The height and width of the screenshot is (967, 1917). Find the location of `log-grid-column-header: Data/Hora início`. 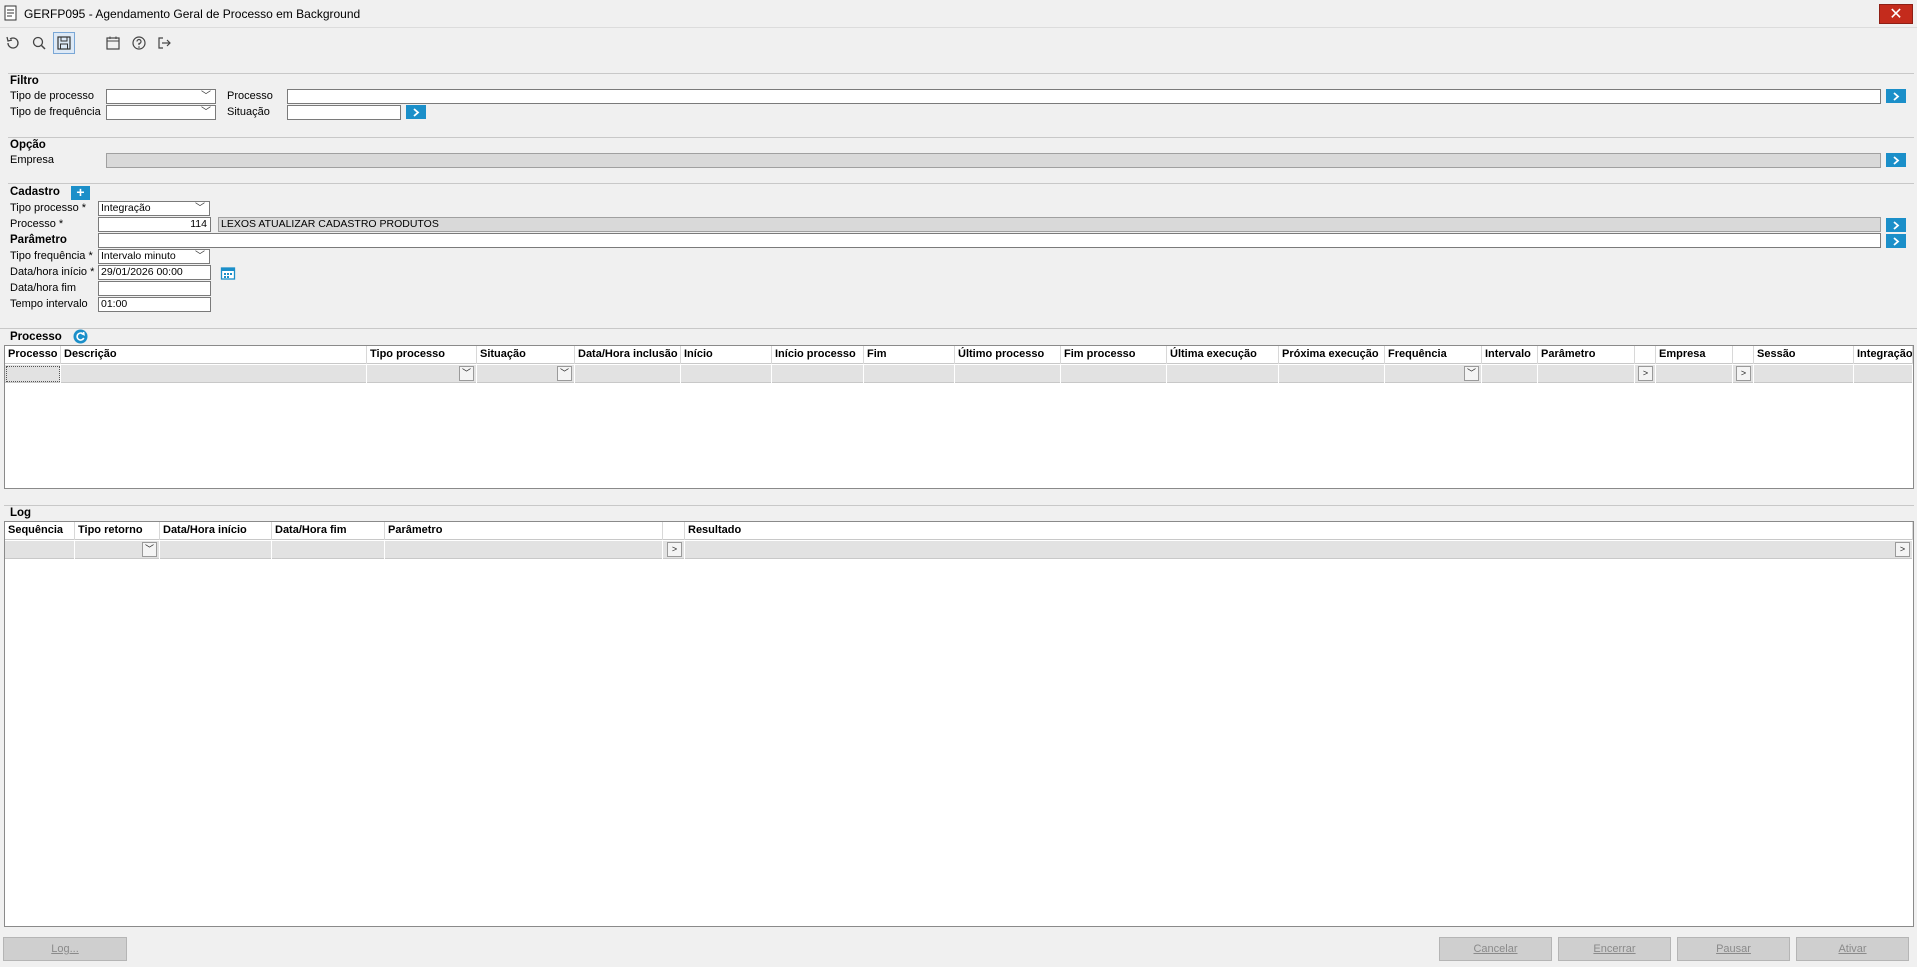

log-grid-column-header: Data/Hora início is located at coordinates (216, 531).